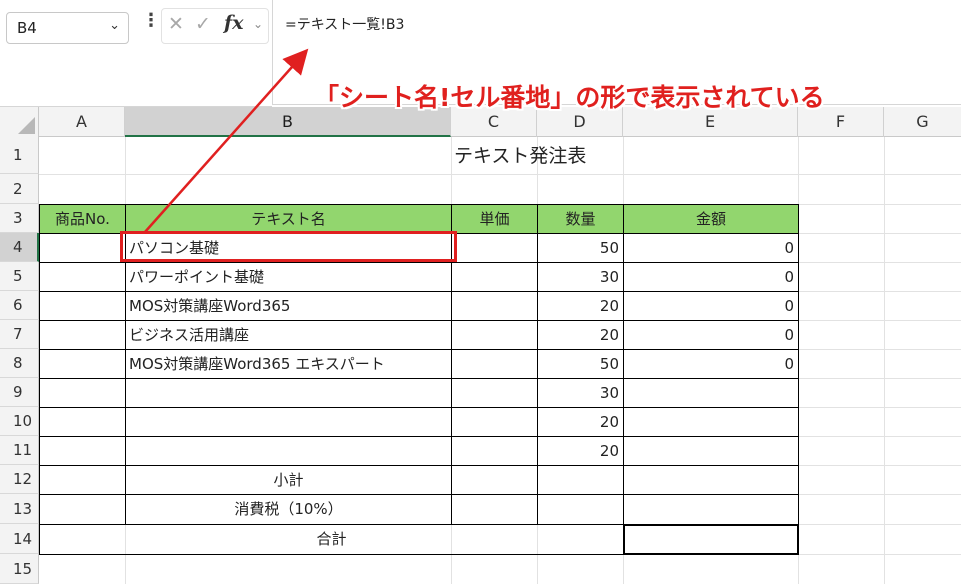  Describe the element at coordinates (19, 539) in the screenshot. I see `row-header-14: 14` at that location.